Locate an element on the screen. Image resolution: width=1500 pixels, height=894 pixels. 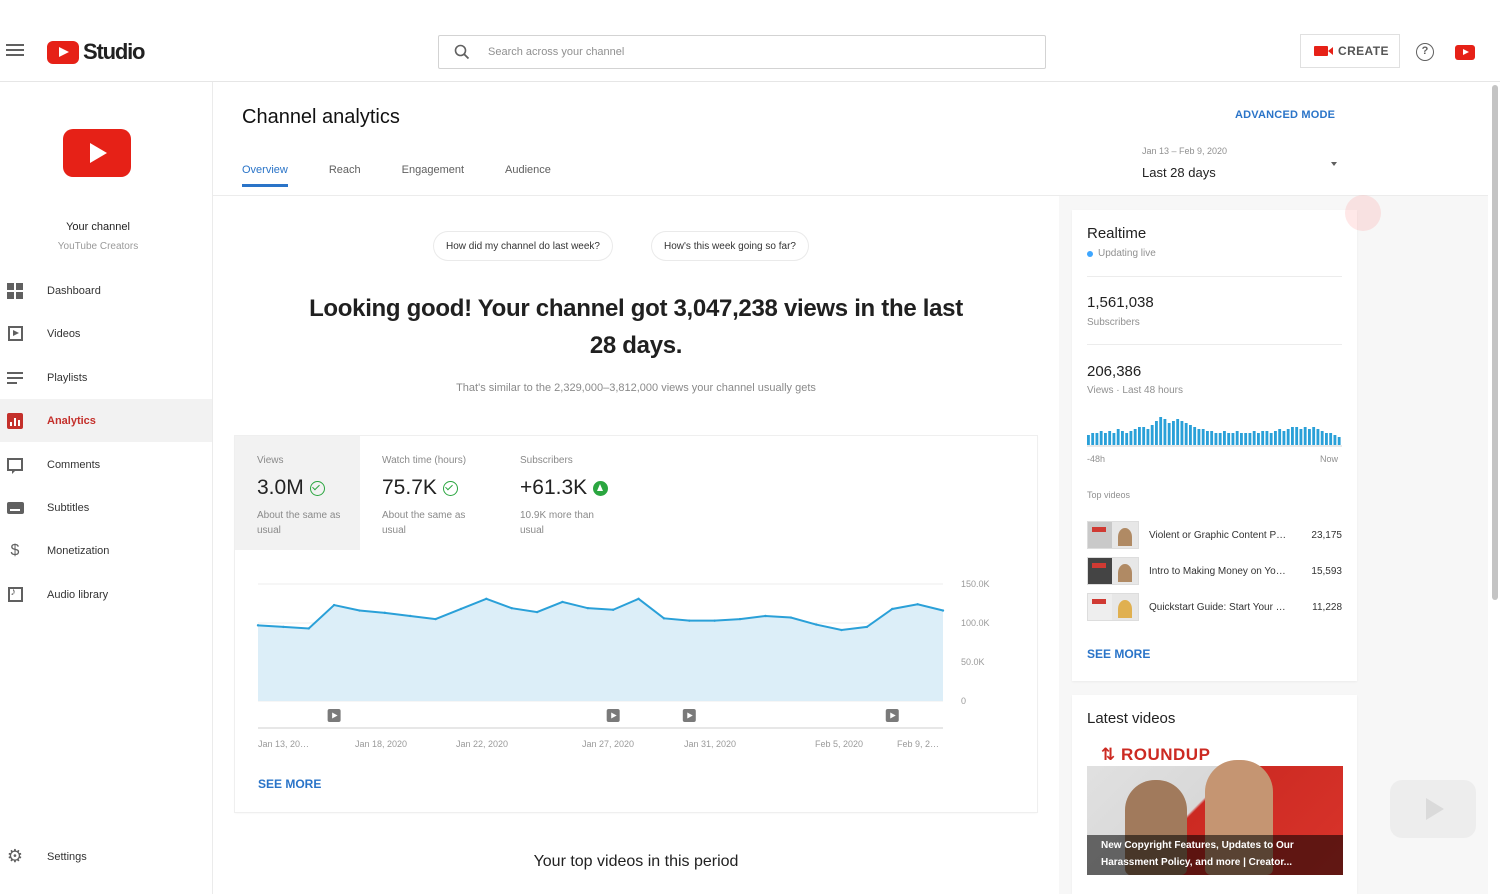
tab-overview: Overview is located at coordinates (265, 175).